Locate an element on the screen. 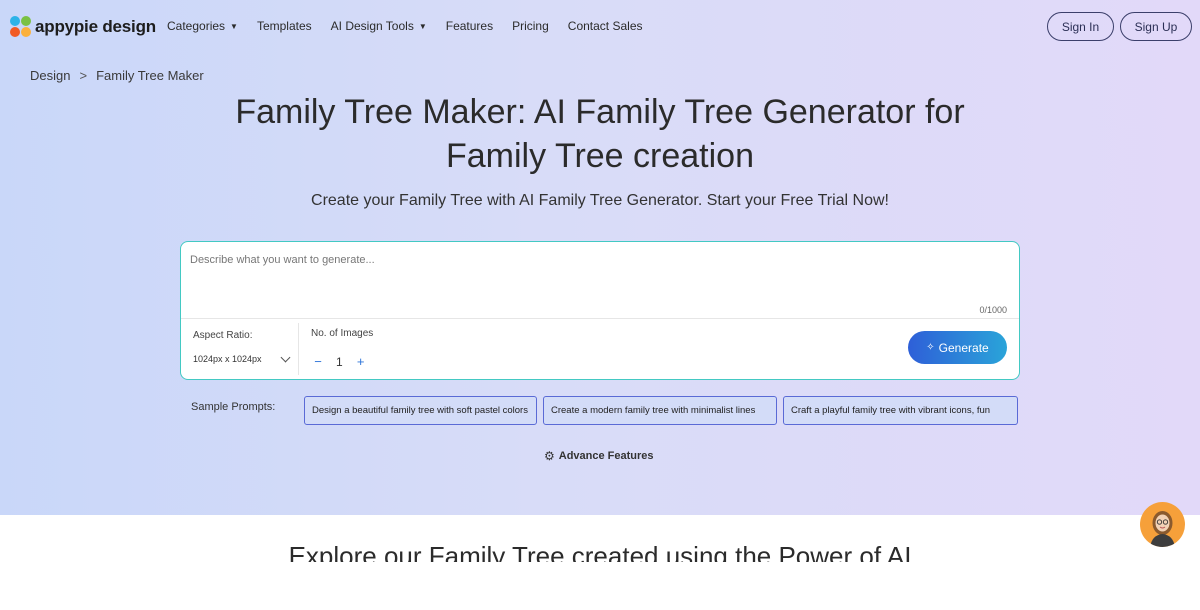 This screenshot has height=610, width=1200. chat-assistant-avatar is located at coordinates (1162, 524).